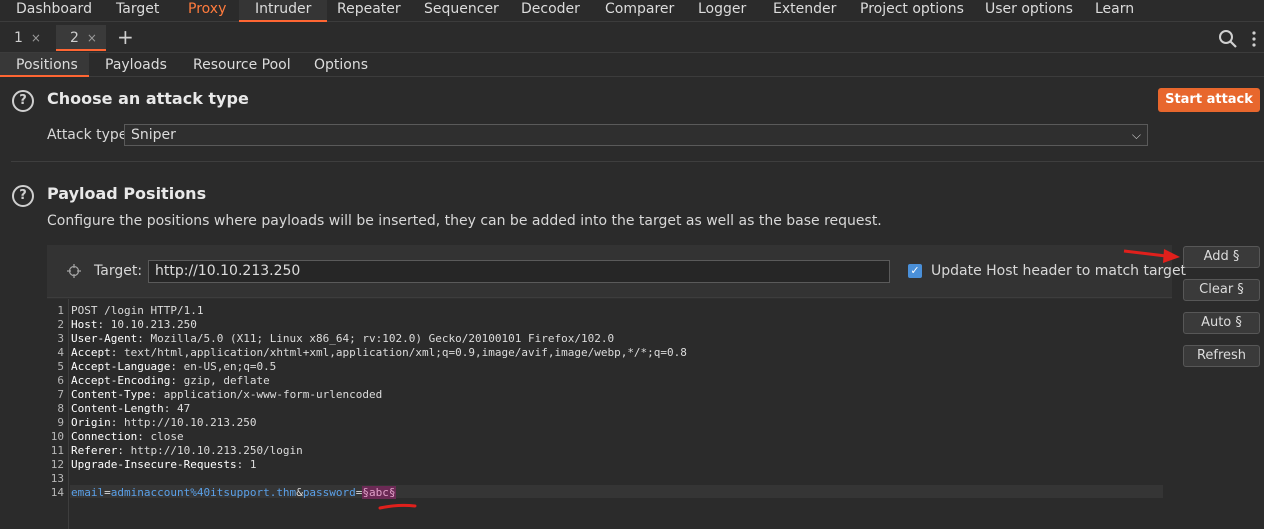 This screenshot has width=1264, height=529. What do you see at coordinates (91, 352) in the screenshot?
I see `header-name: Accept` at bounding box center [91, 352].